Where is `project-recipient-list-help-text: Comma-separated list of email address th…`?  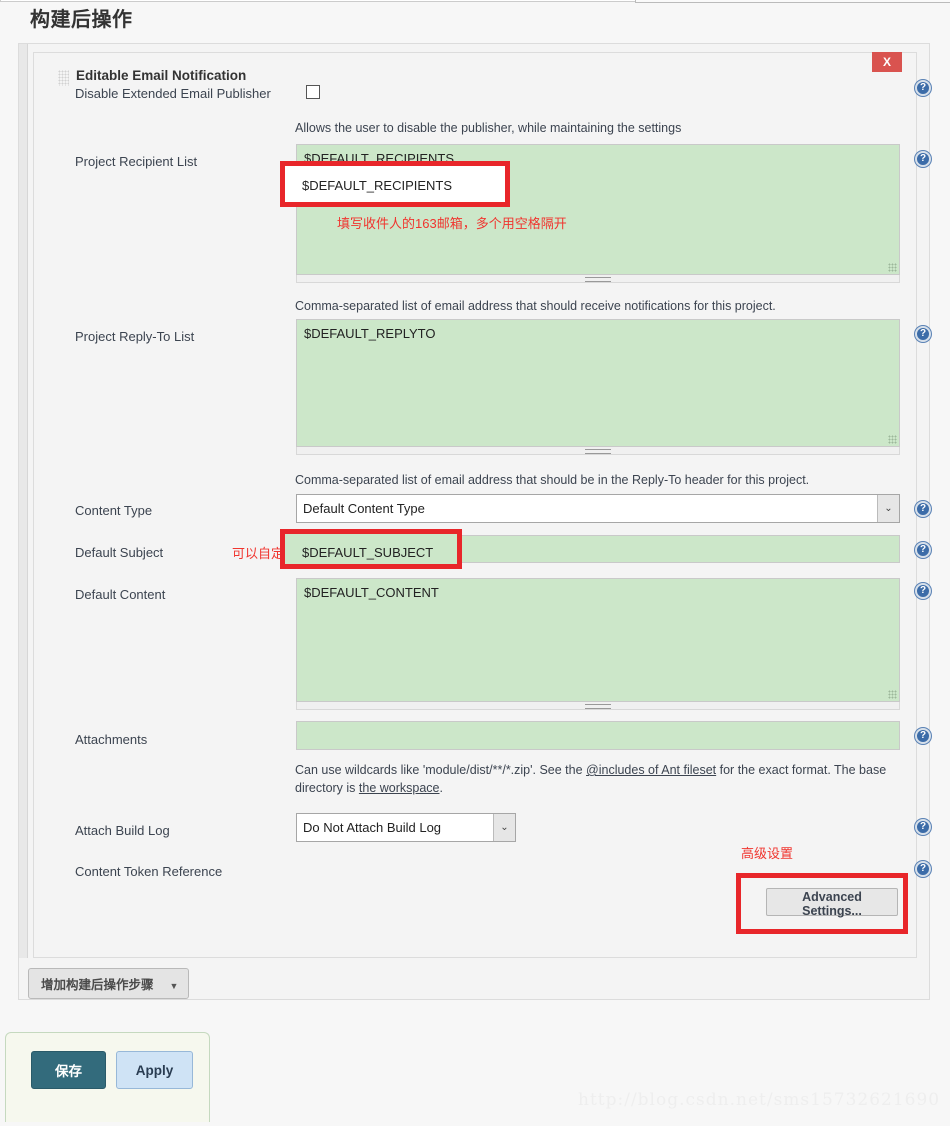
project-recipient-list-help-text: Comma-separated list of email address th… is located at coordinates (535, 306).